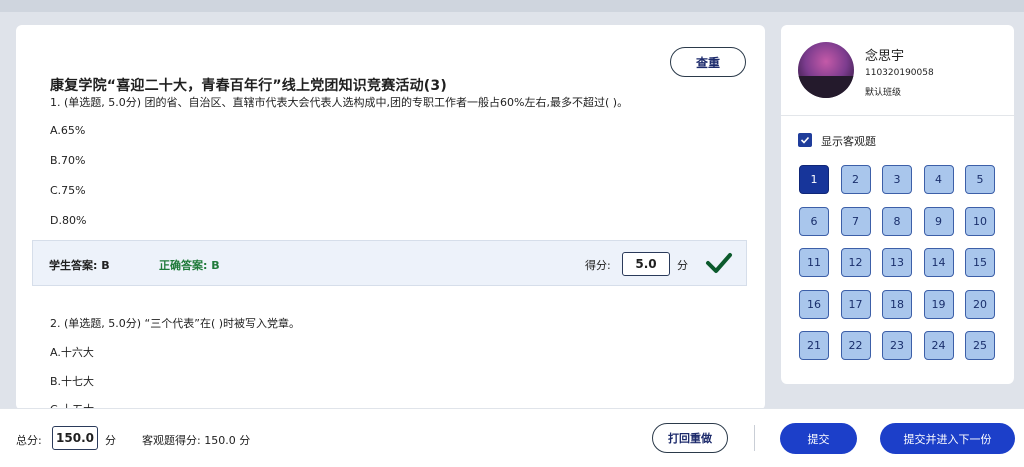 The width and height of the screenshot is (1024, 467). What do you see at coordinates (512, 6) in the screenshot?
I see `top-bar` at bounding box center [512, 6].